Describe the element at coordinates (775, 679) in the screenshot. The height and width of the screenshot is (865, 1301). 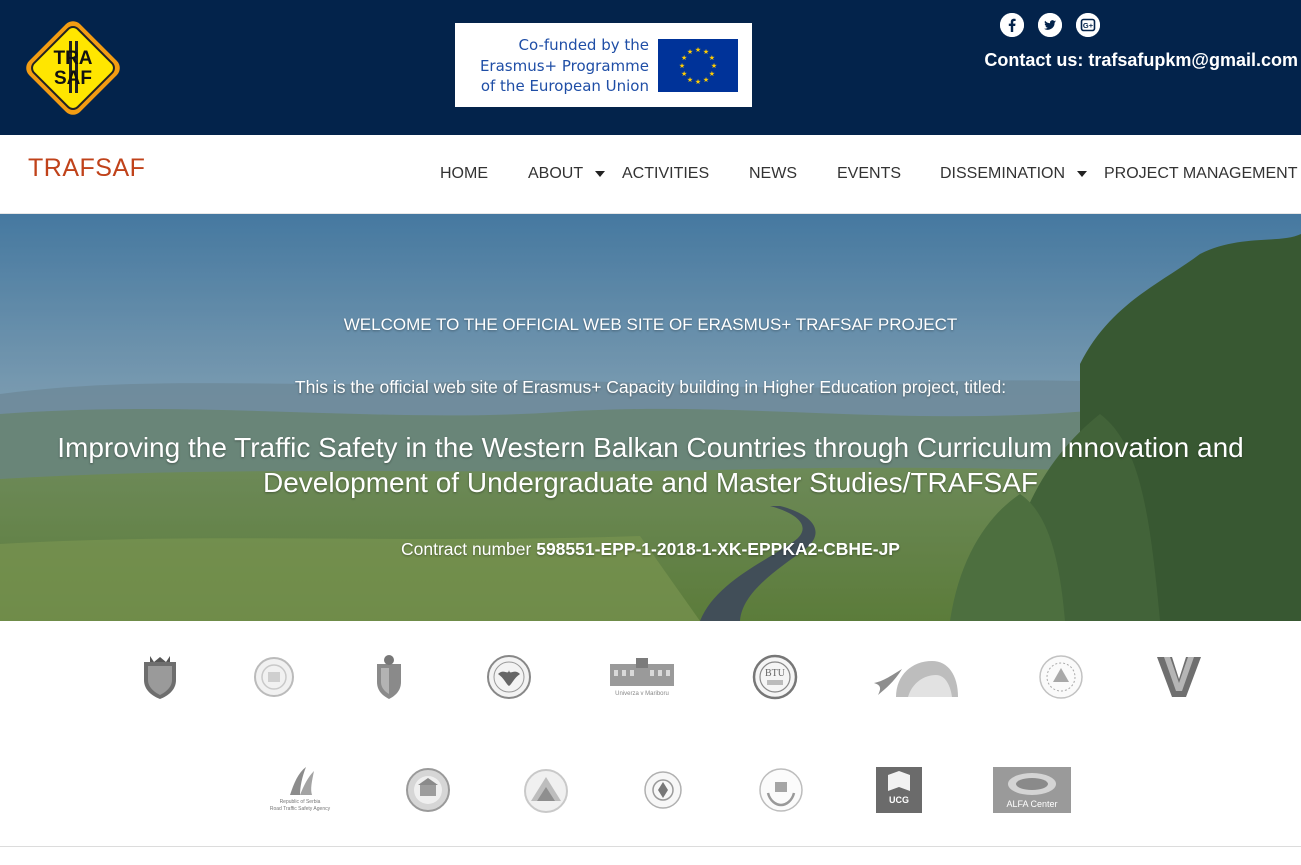
I see `btu-round-logo: BTU` at that location.